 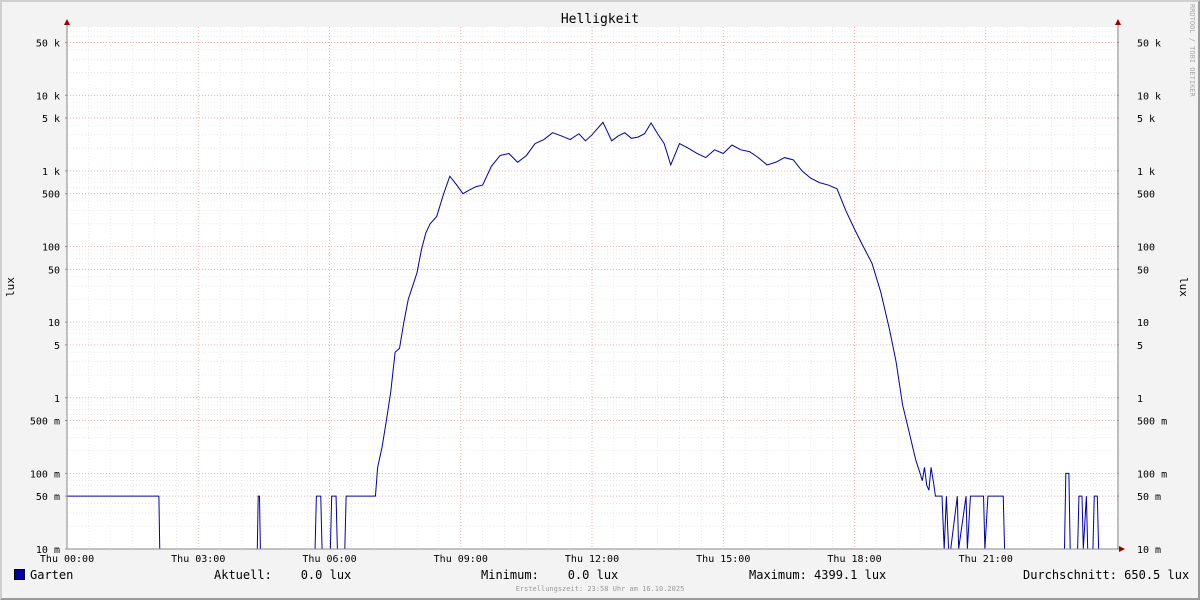 I want to click on y-tick-label-right: 10 m, so click(x=1149, y=550).